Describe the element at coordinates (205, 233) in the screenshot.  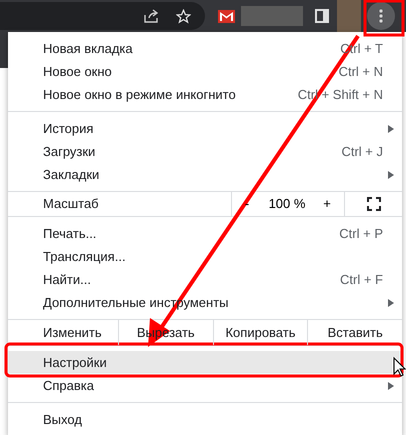
I see `menu-item: Печать... Ctrl + P` at that location.